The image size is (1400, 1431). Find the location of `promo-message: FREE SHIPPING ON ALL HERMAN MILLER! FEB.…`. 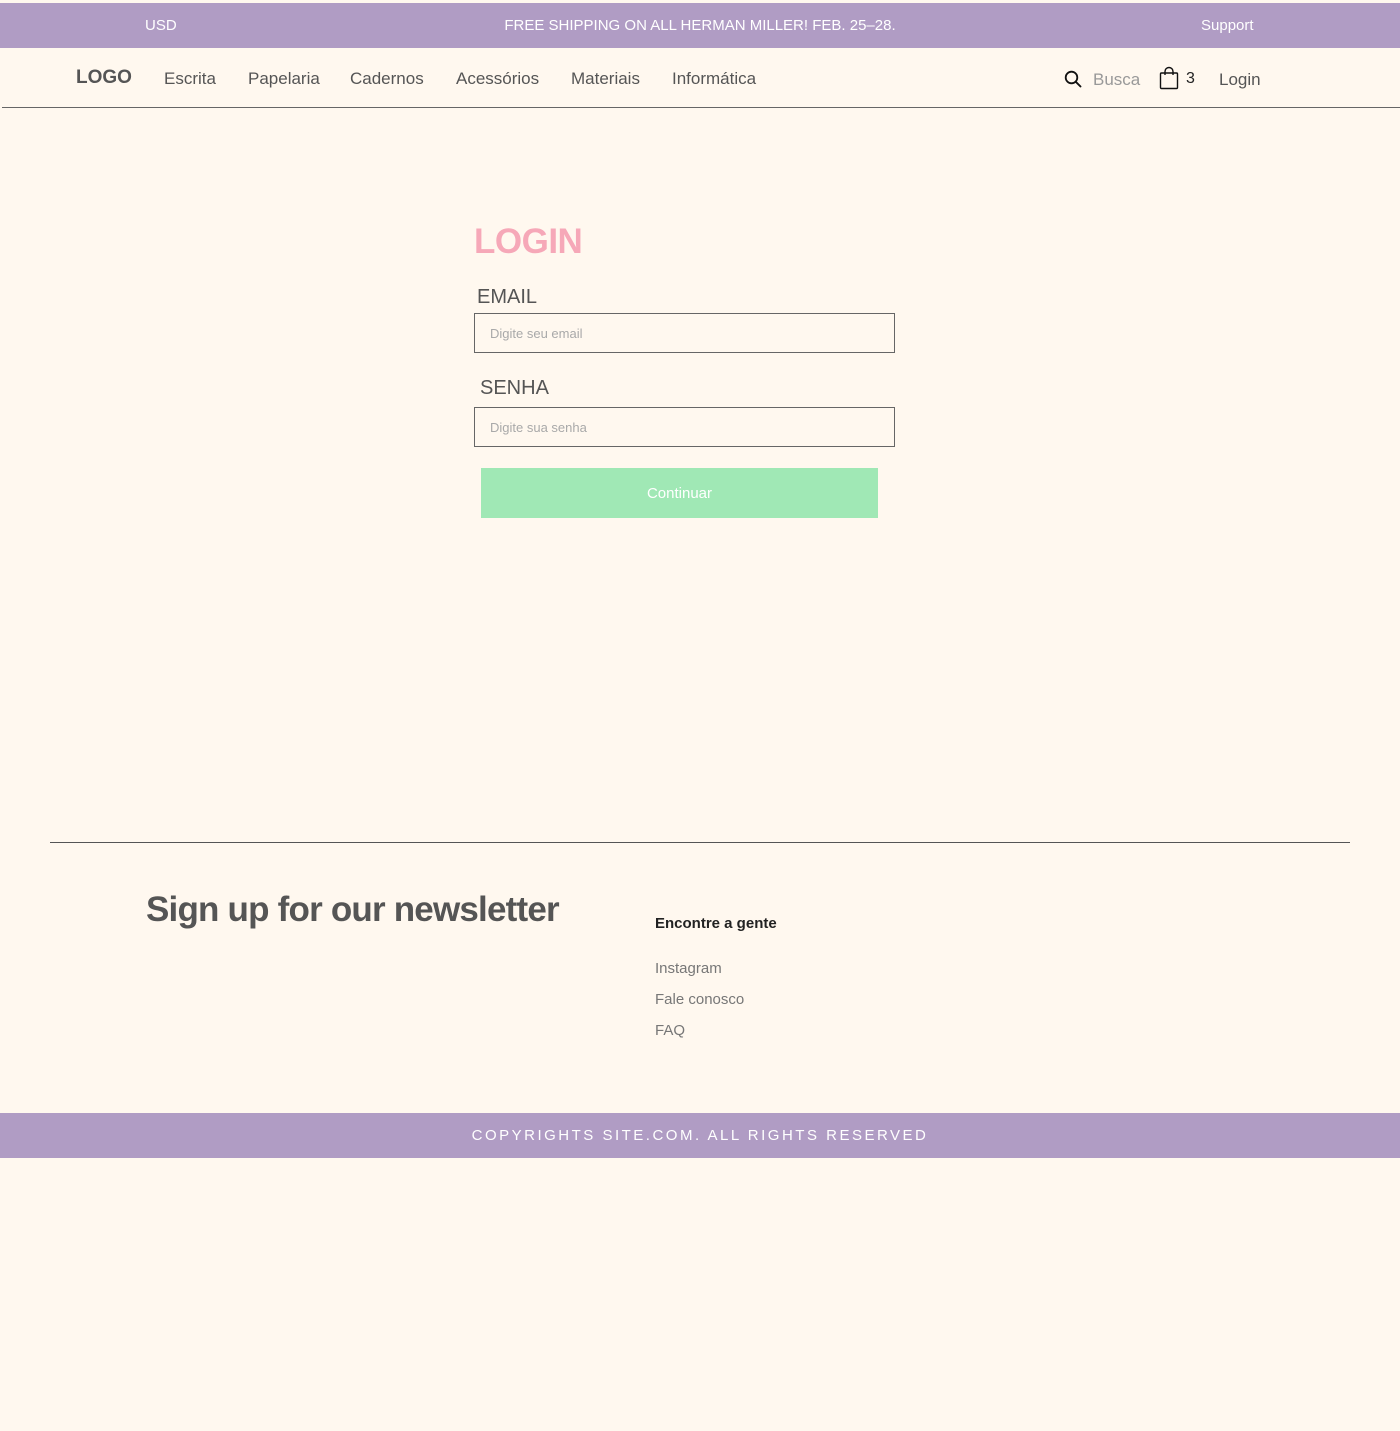

promo-message: FREE SHIPPING ON ALL HERMAN MILLER! FEB.… is located at coordinates (700, 25).